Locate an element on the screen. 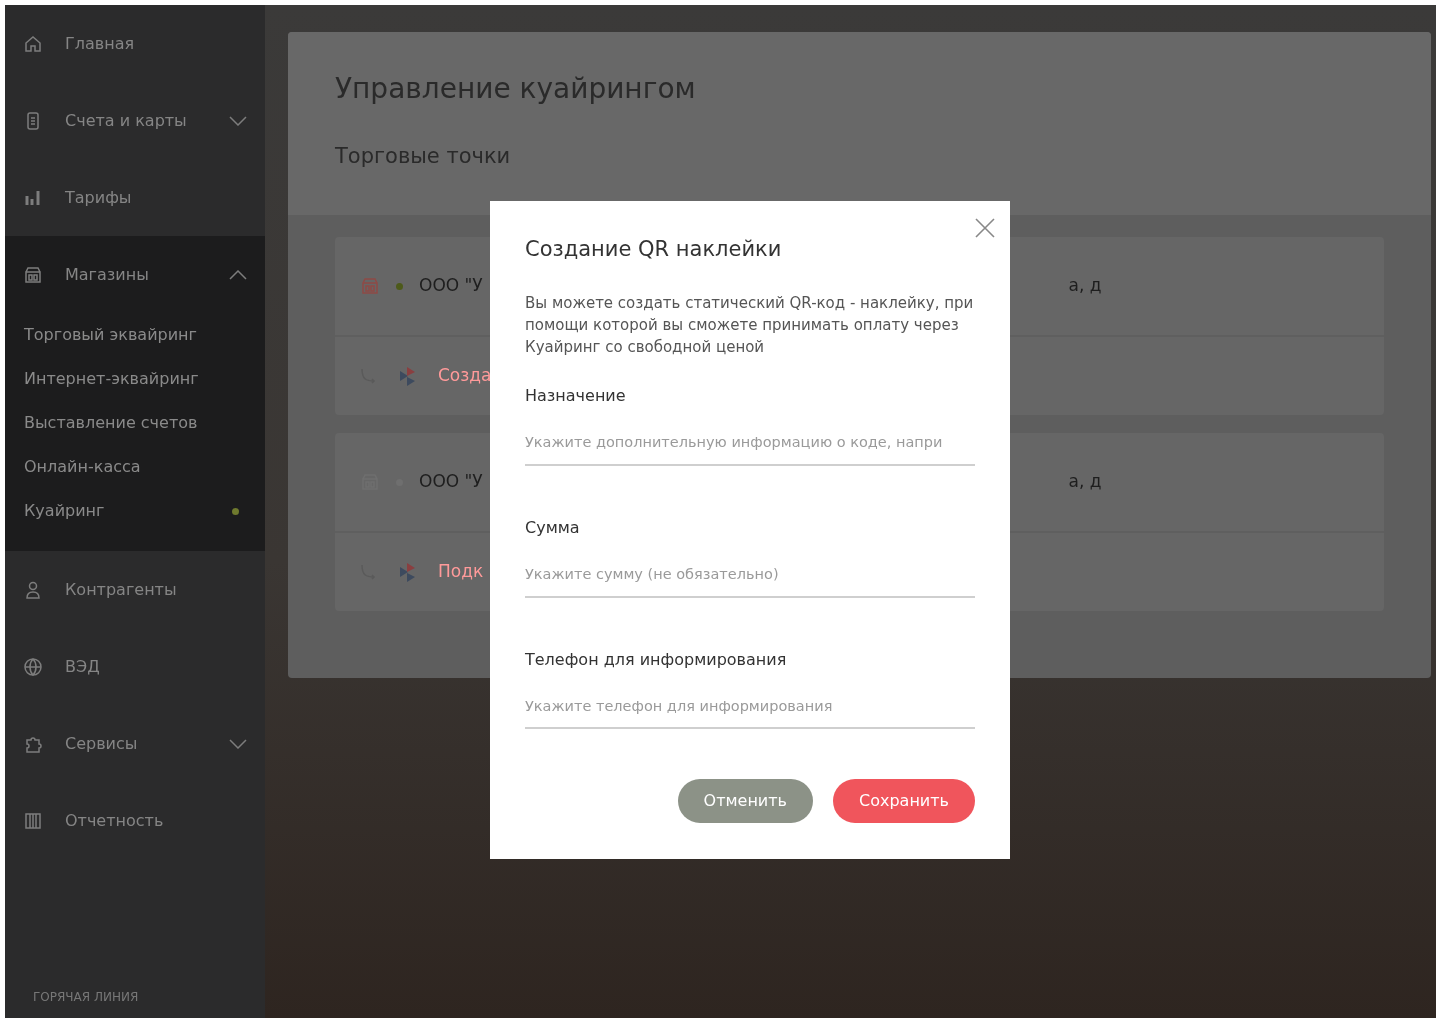 The image size is (1441, 1018). close-button is located at coordinates (985, 226).